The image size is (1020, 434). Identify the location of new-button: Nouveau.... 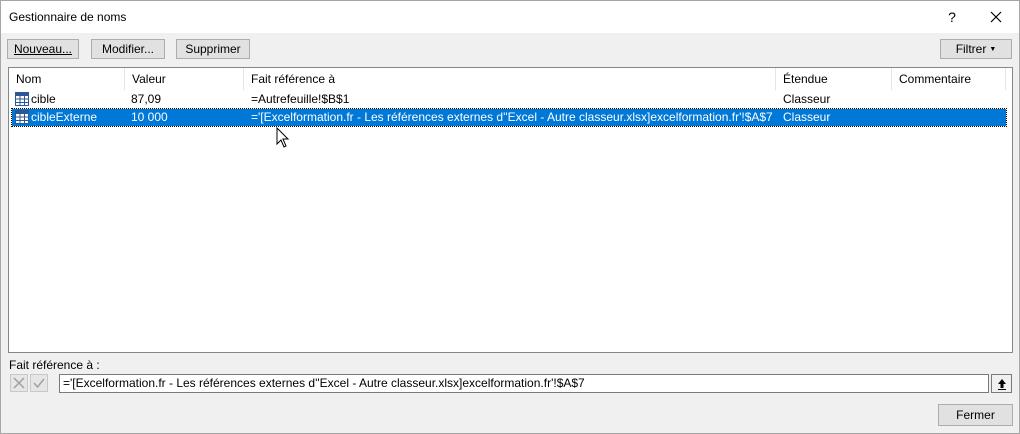
(43, 49).